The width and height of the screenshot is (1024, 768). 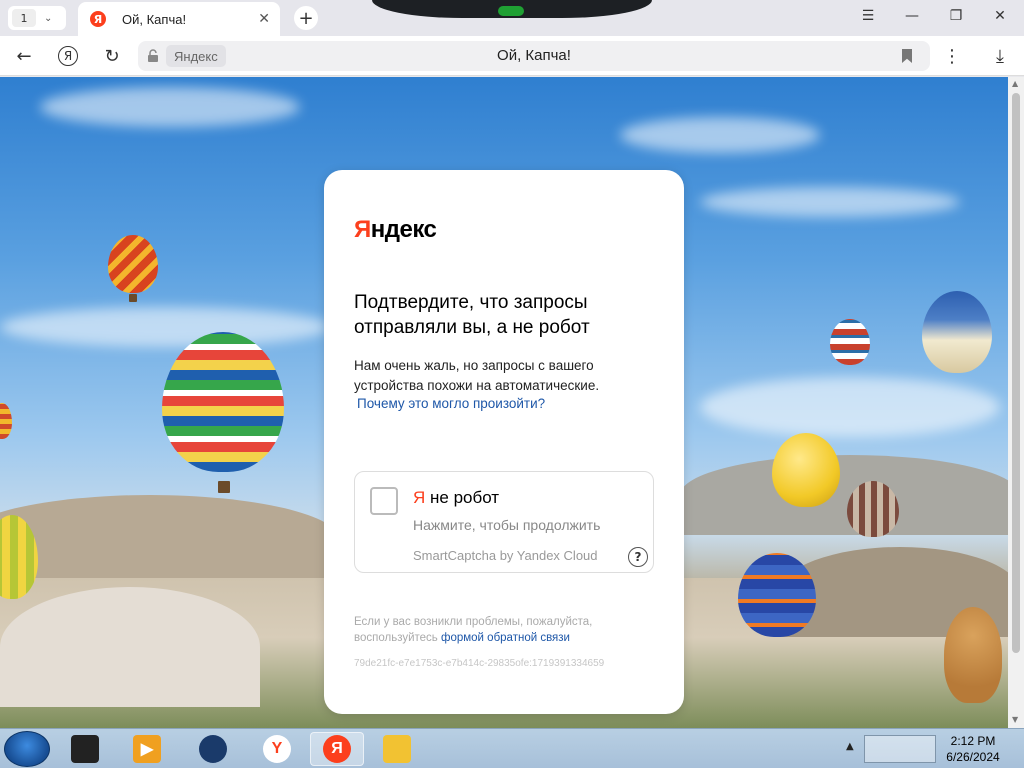 I want to click on feedback-form-link: формой обратной связи, so click(x=505, y=638).